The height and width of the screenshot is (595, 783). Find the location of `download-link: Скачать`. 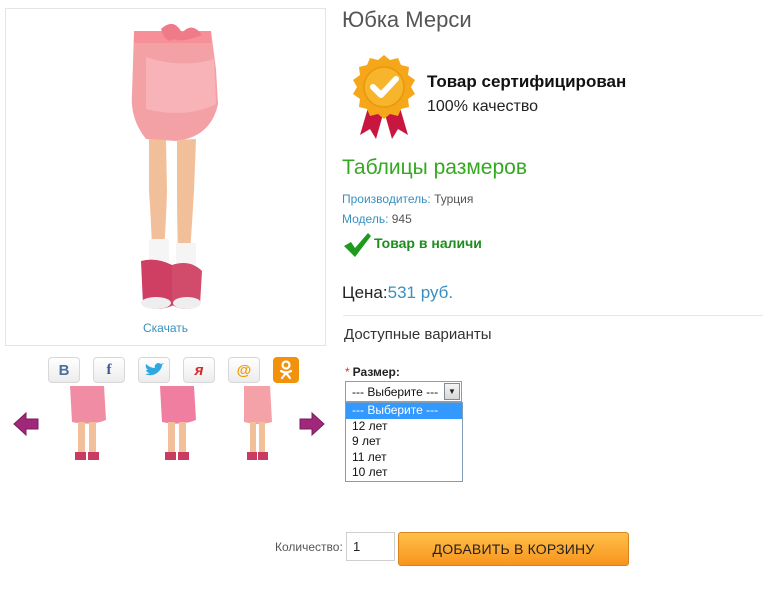

download-link: Скачать is located at coordinates (165, 328).